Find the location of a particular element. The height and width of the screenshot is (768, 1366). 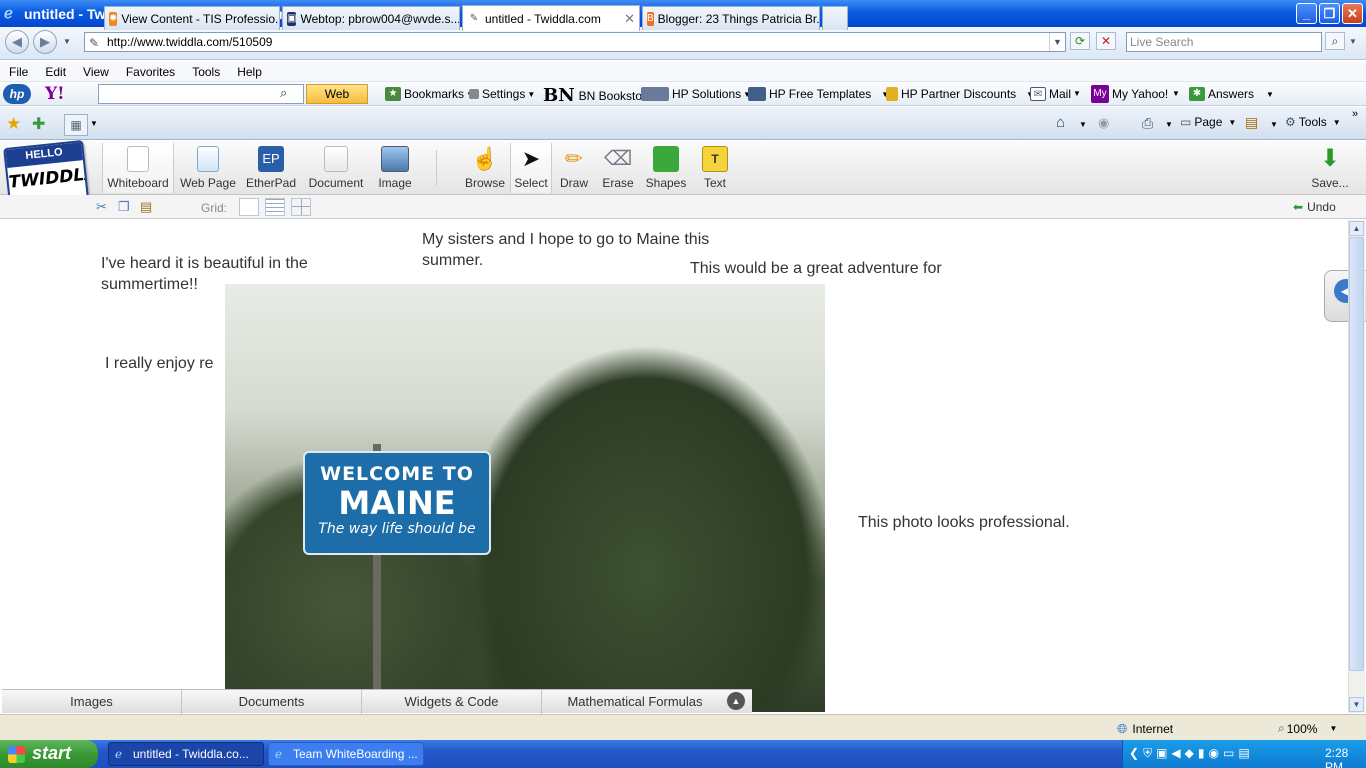

favorites-star-icon: ★ is located at coordinates (13, 124).